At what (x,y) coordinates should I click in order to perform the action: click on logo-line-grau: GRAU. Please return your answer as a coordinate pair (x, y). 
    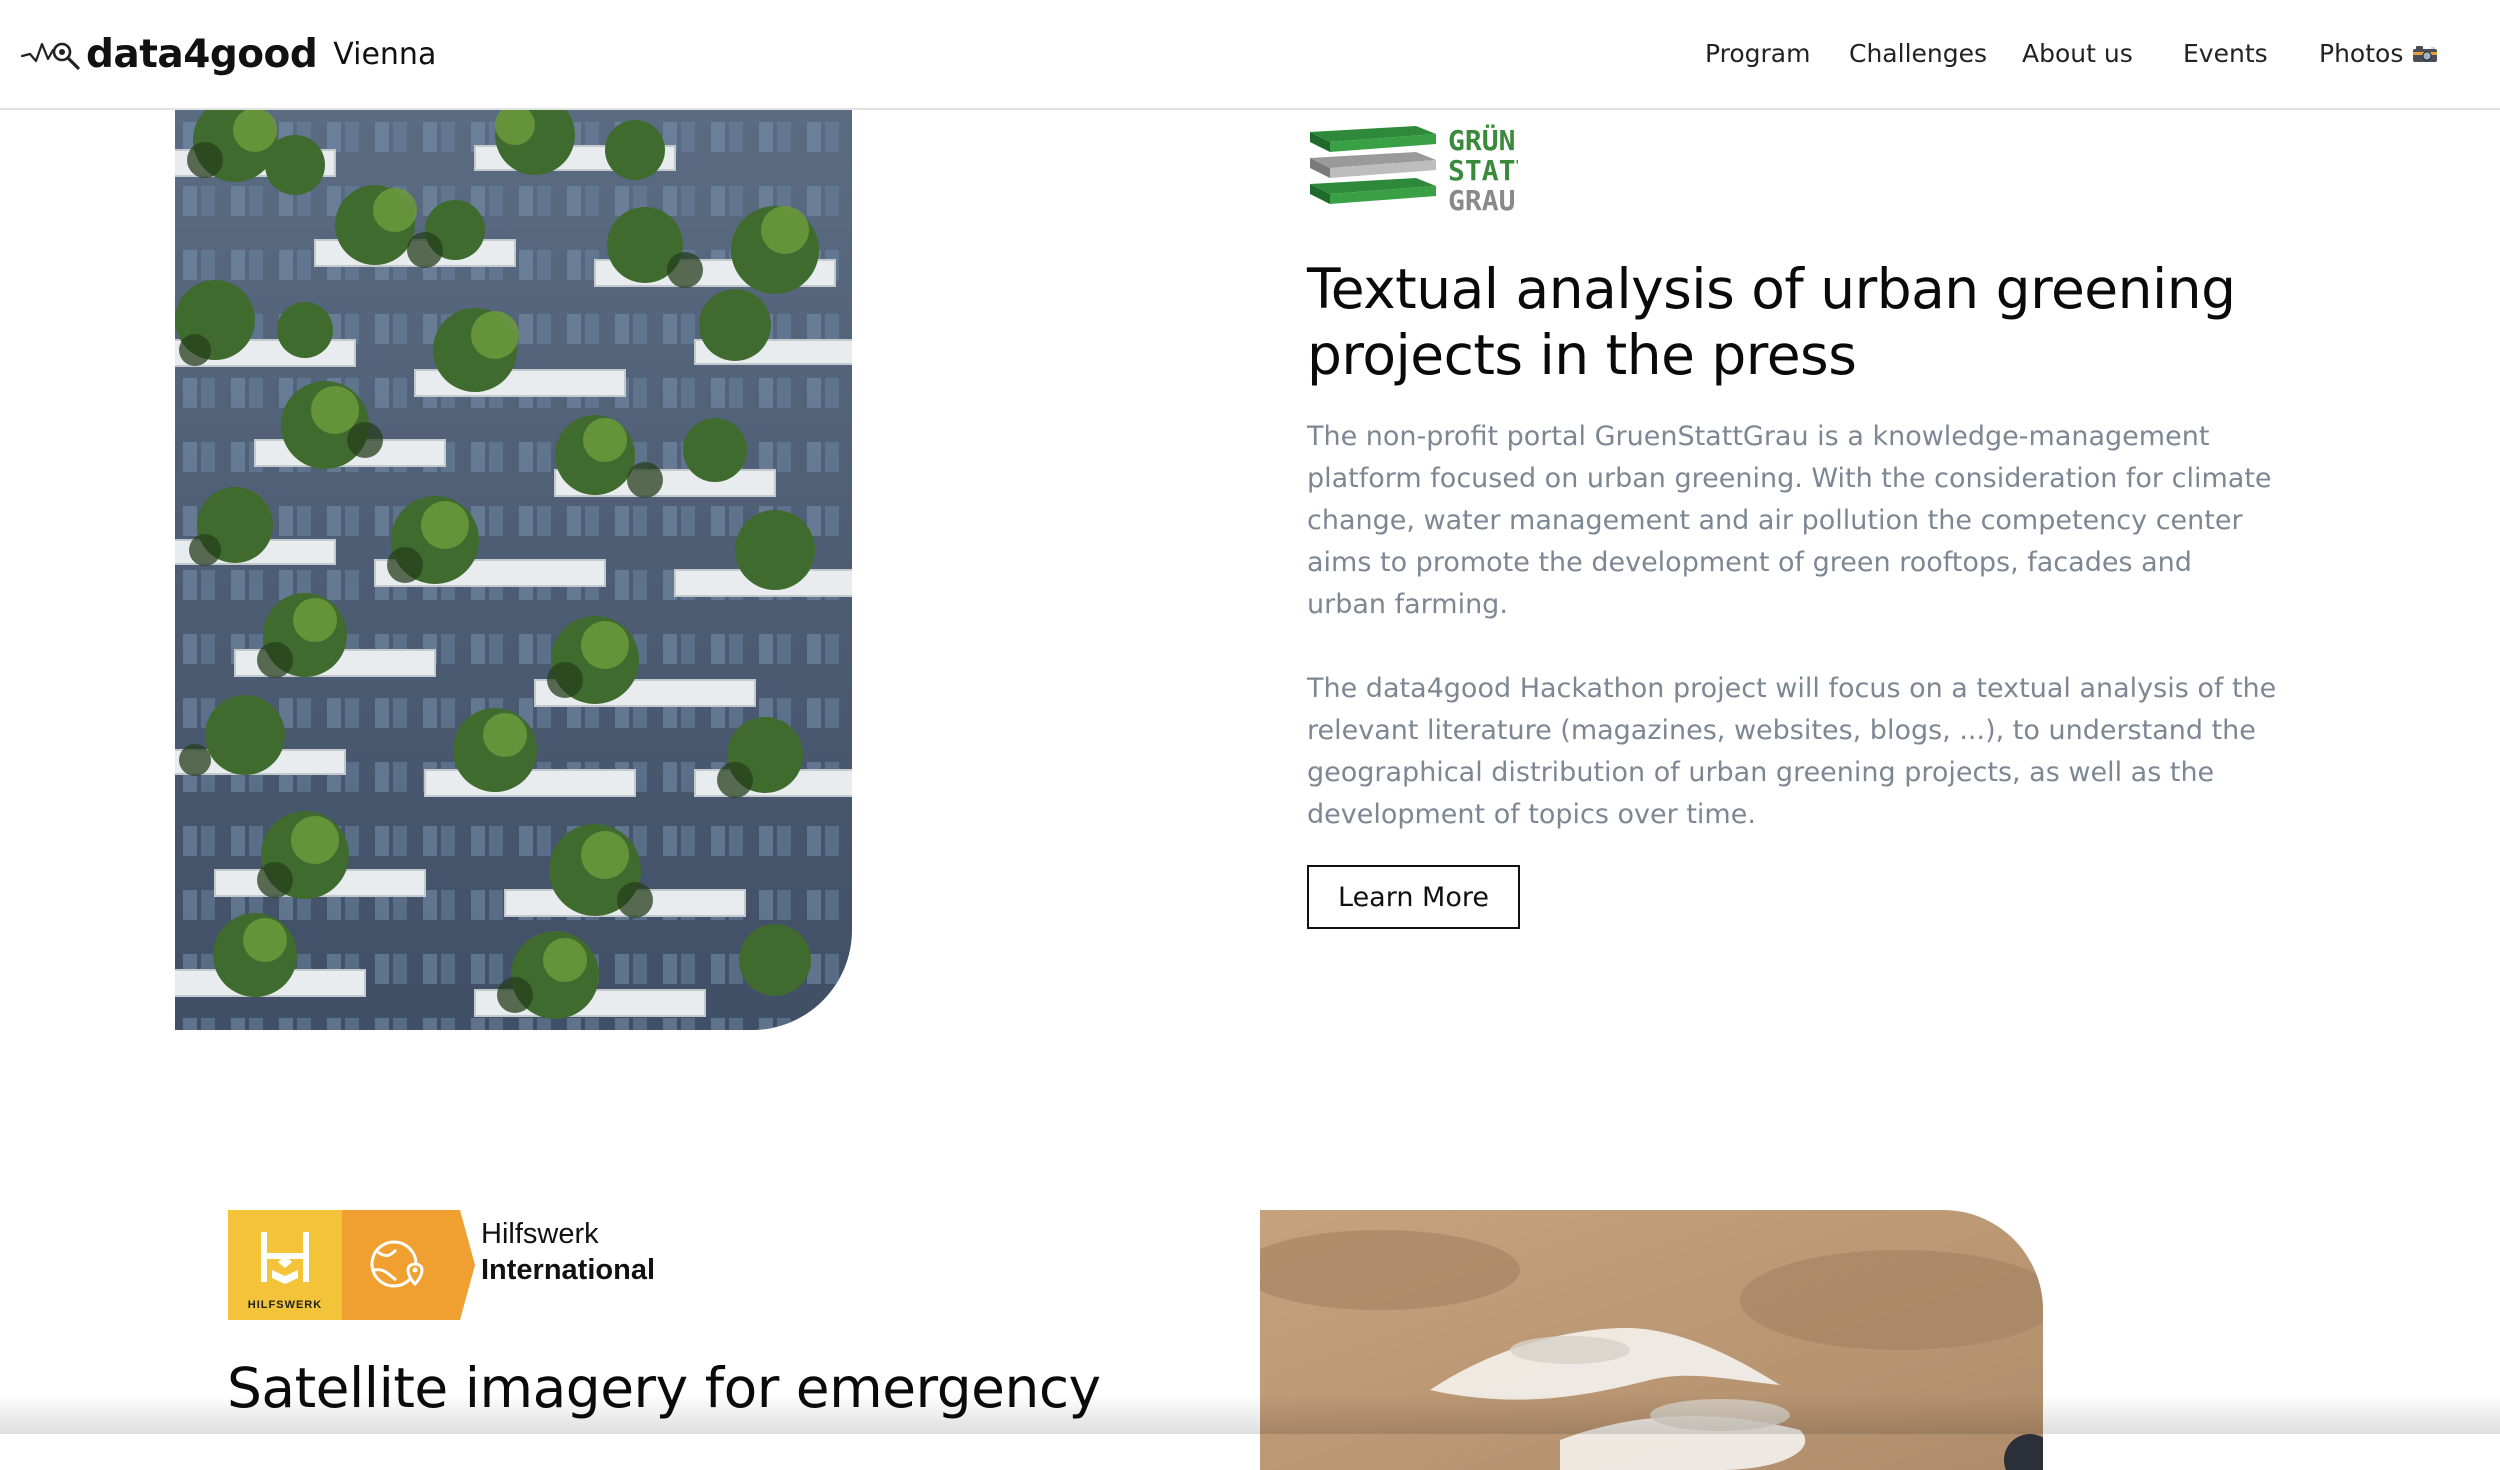
    Looking at the image, I should click on (1481, 200).